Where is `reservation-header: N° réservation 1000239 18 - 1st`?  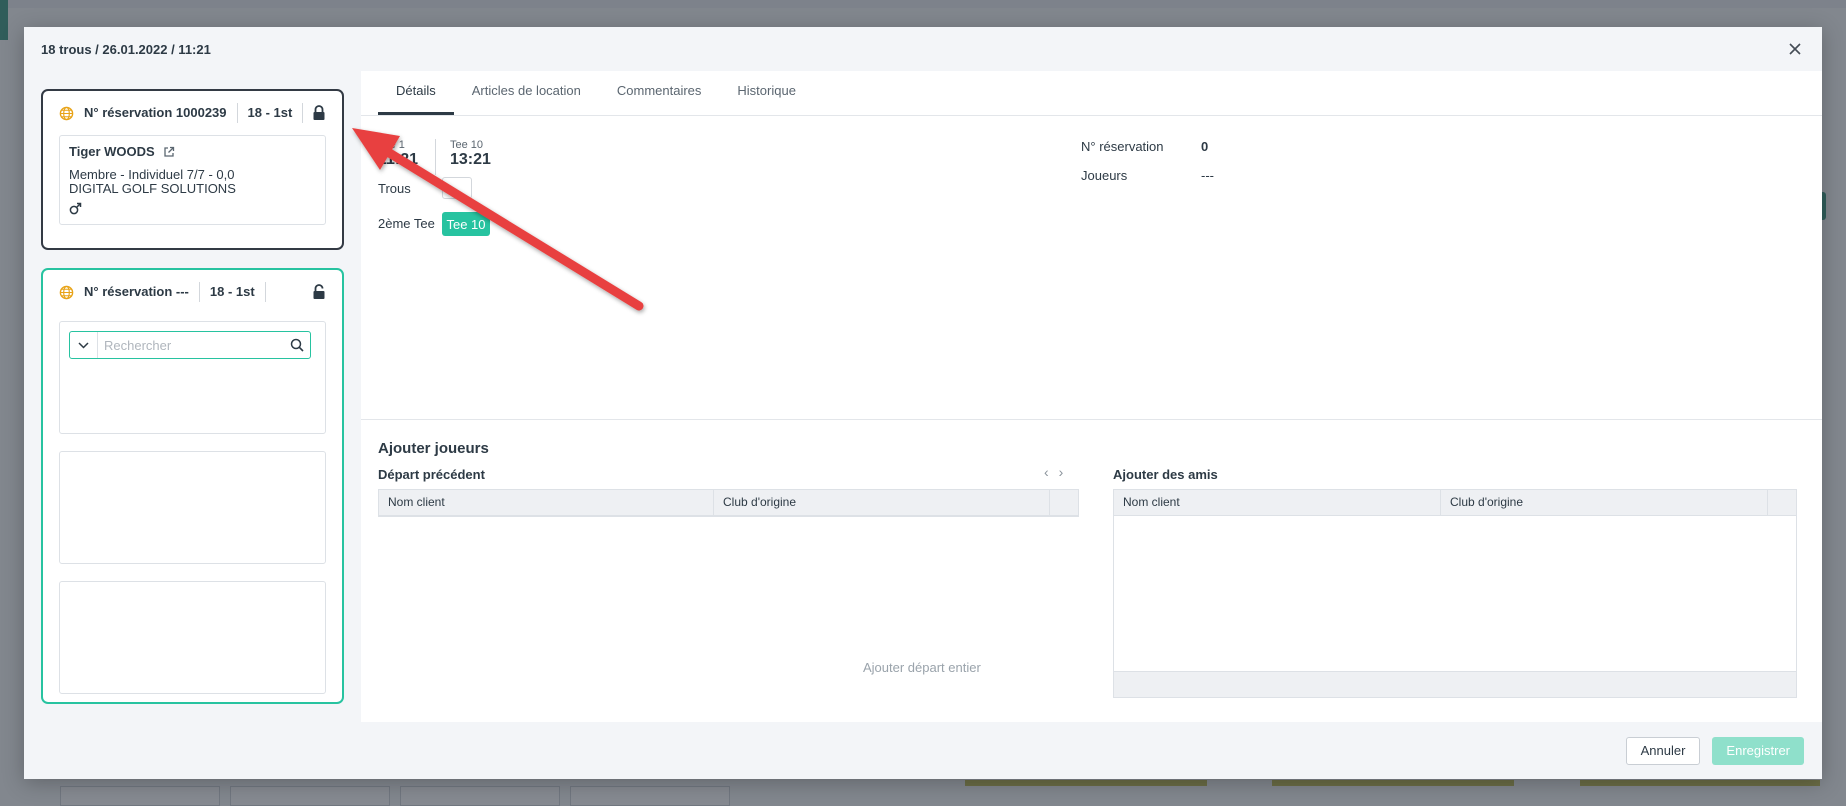 reservation-header: N° réservation 1000239 18 - 1st is located at coordinates (192, 113).